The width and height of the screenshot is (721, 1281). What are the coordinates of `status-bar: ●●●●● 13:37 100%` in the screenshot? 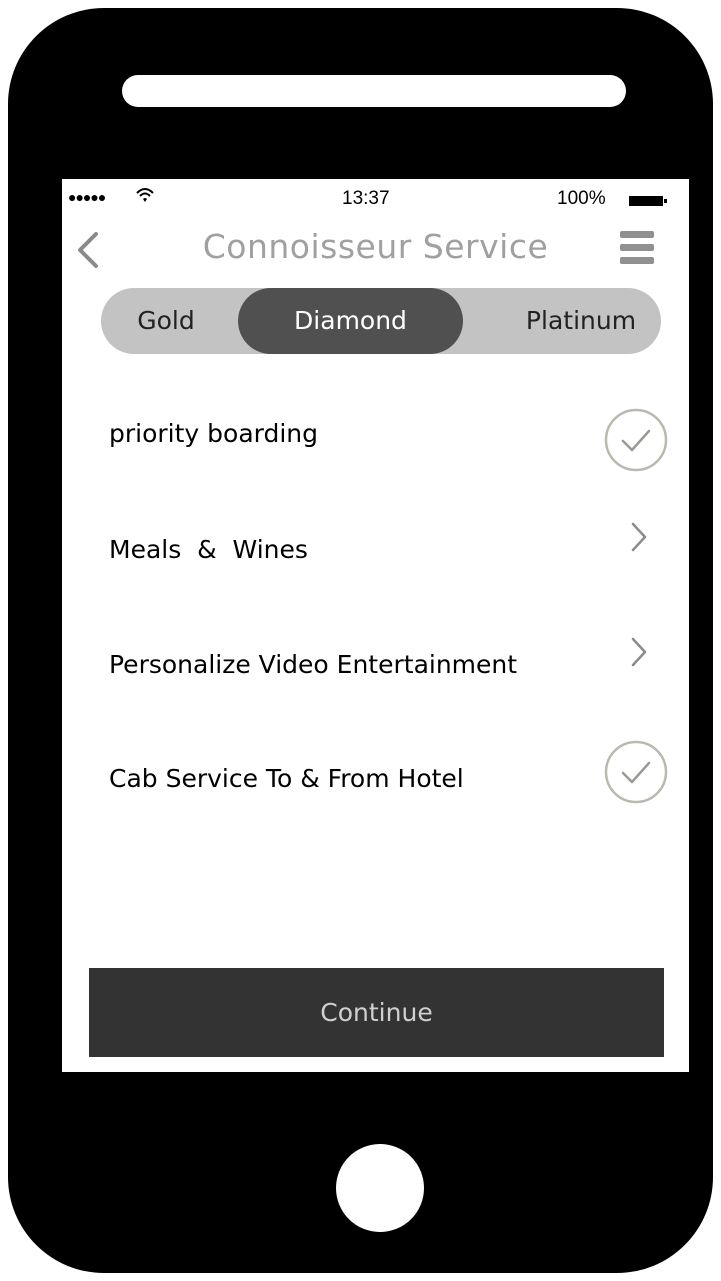 It's located at (375, 201).